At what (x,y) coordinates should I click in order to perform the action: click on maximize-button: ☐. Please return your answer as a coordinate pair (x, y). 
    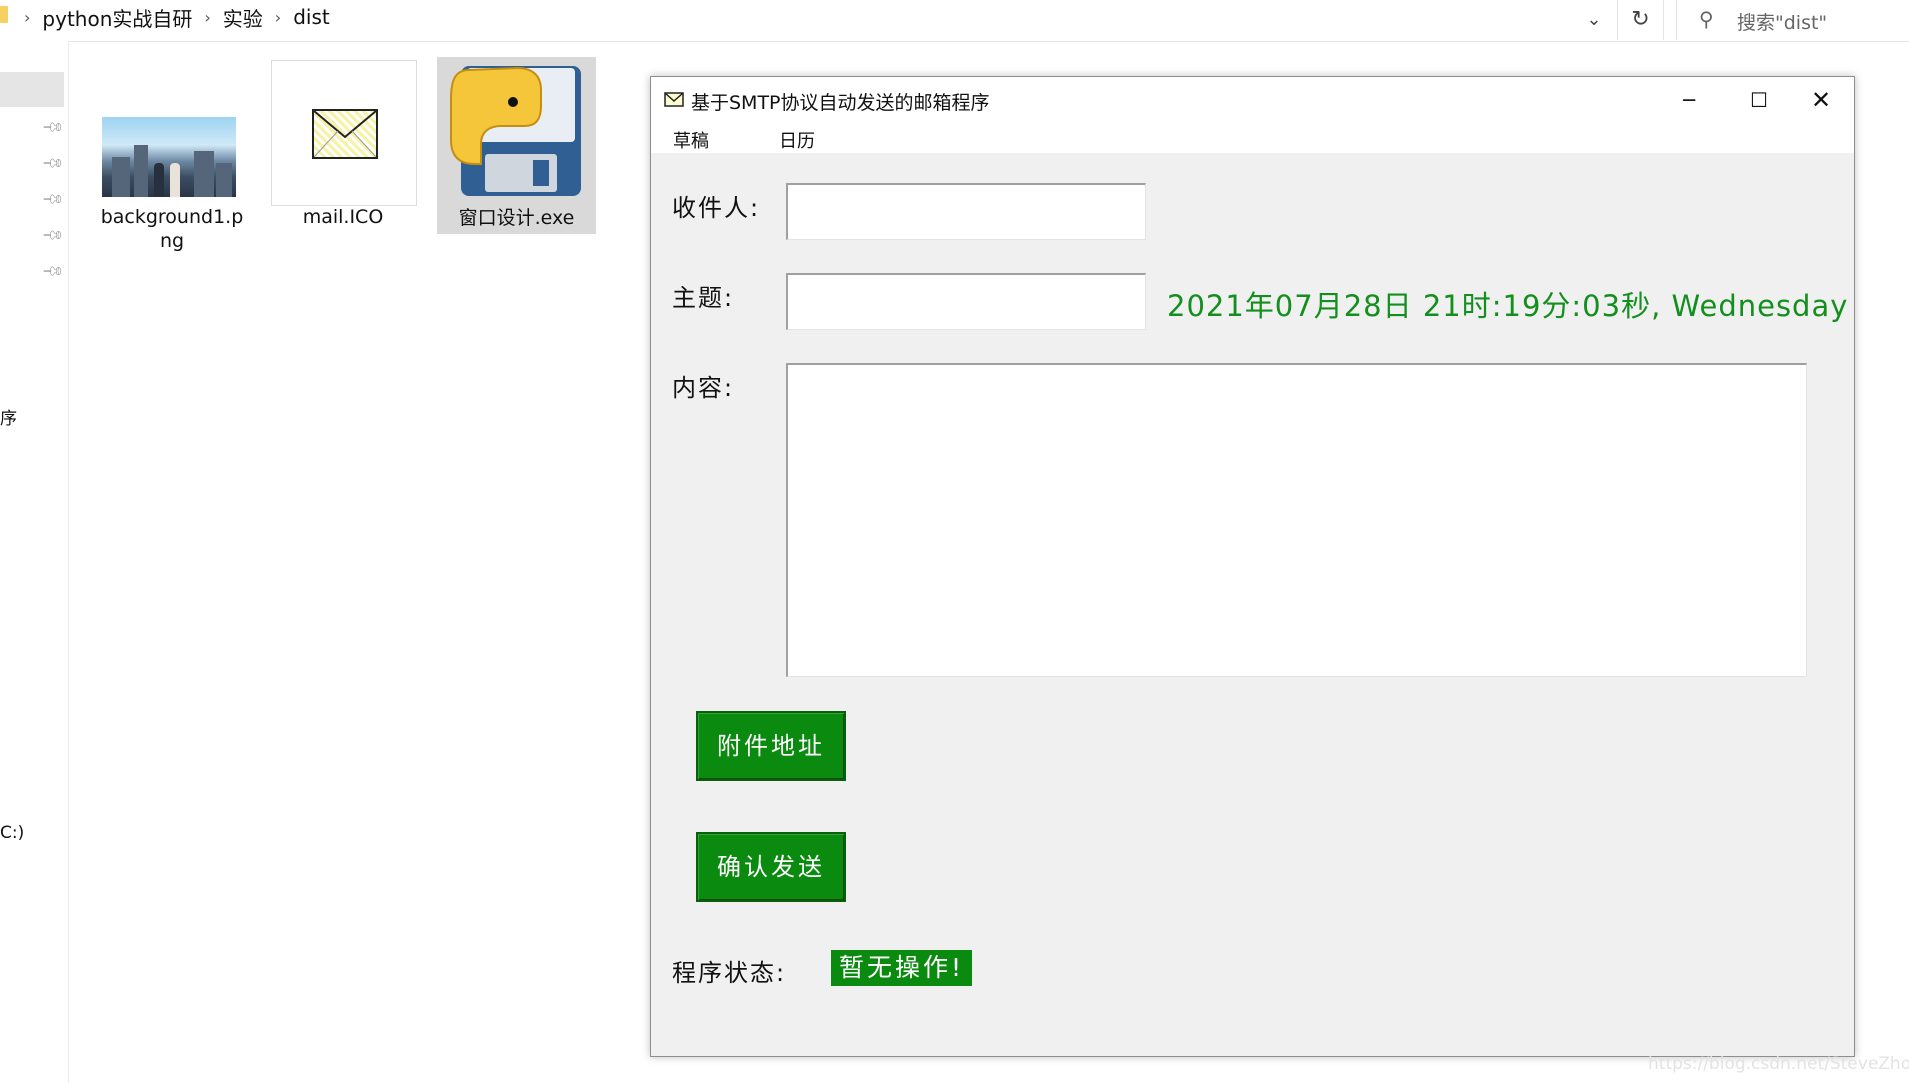
    Looking at the image, I should click on (1759, 100).